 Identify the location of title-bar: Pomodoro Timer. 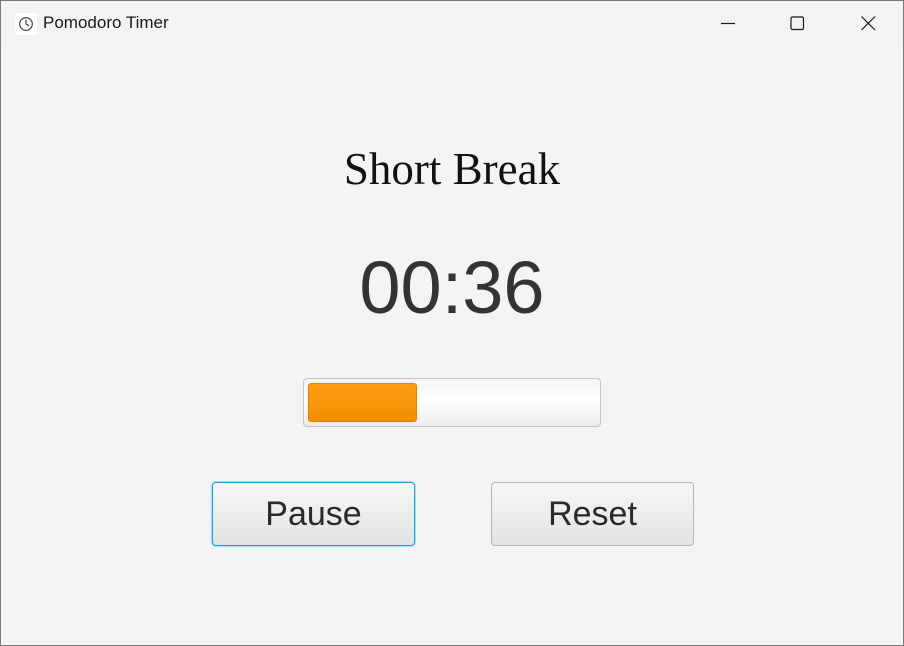
(452, 23).